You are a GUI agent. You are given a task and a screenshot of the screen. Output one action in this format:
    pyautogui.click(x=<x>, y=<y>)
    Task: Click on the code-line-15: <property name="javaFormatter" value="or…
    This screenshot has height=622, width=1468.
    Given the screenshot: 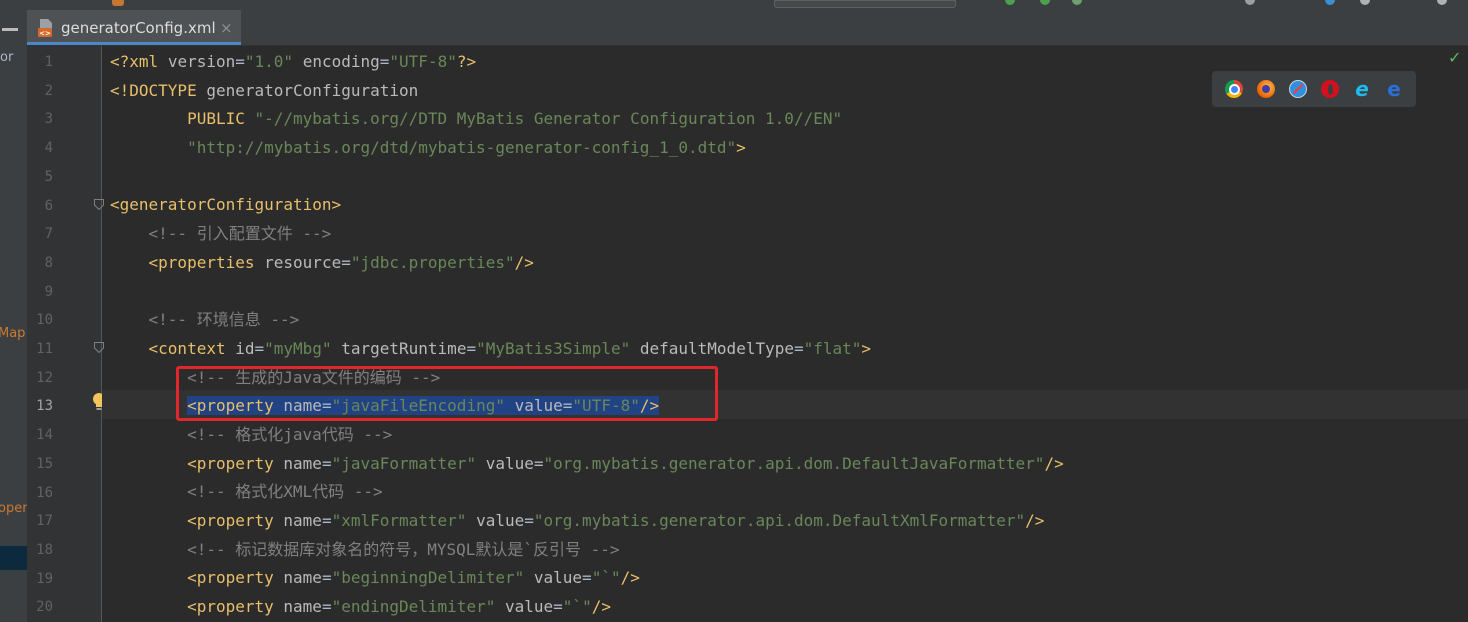 What is the action you would take?
    pyautogui.click(x=587, y=464)
    